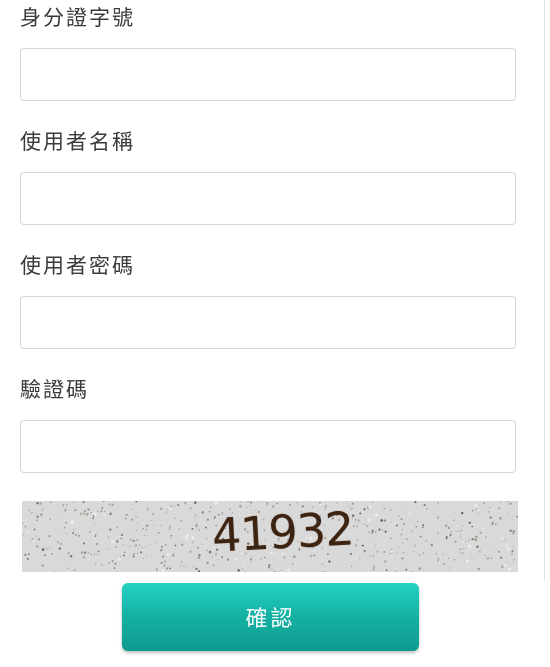  What do you see at coordinates (544, 290) in the screenshot?
I see `right-divider` at bounding box center [544, 290].